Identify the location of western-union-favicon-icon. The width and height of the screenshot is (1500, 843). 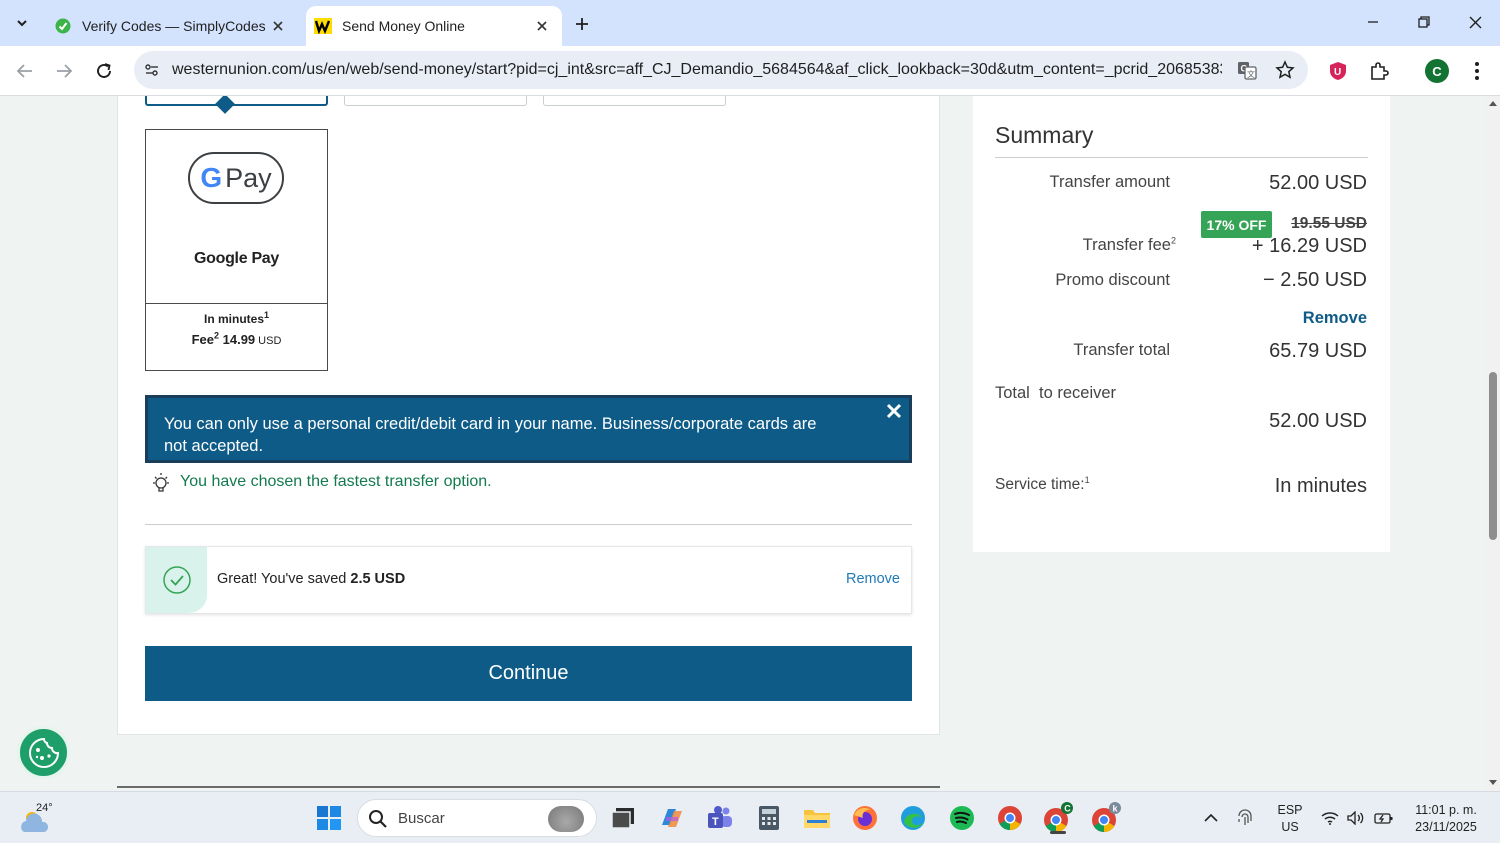
(323, 26).